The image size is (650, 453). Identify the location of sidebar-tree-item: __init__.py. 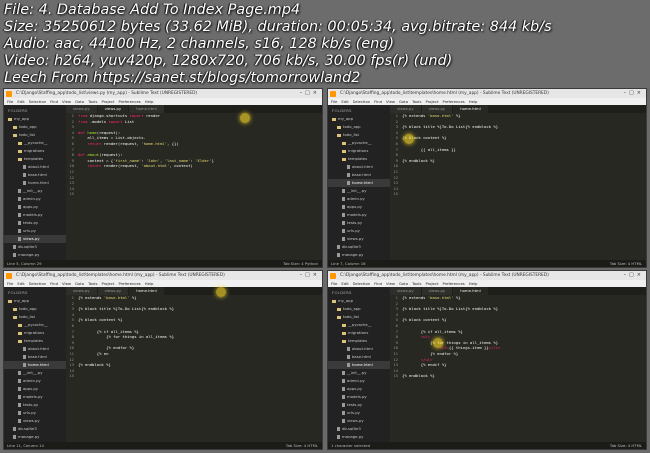
(359, 191).